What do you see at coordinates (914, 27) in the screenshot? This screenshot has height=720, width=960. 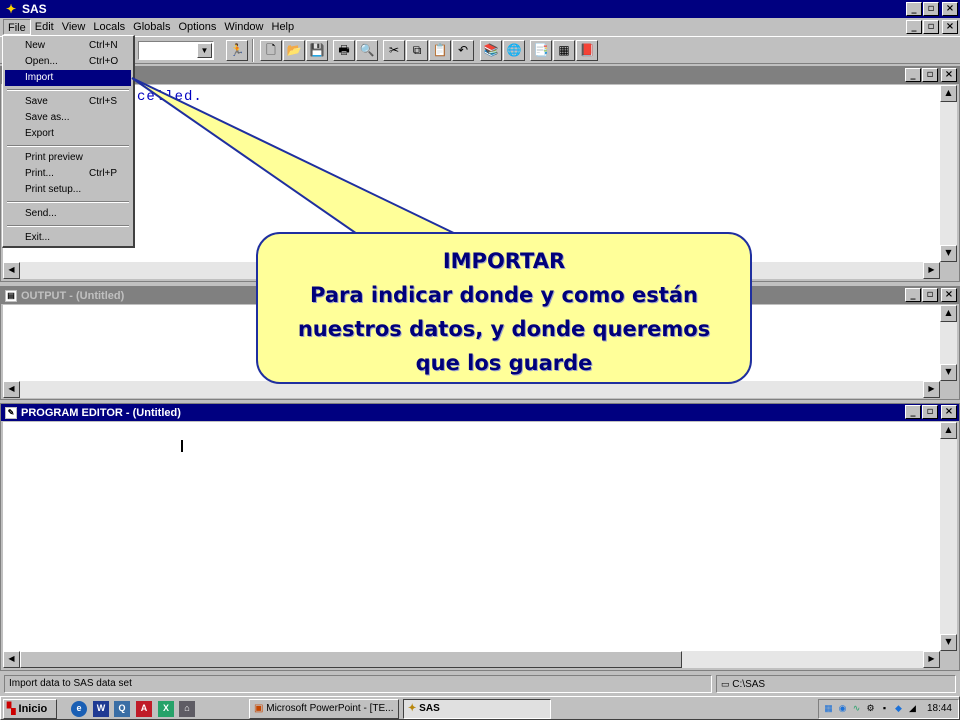 I see `mdi-minimize-button: _` at bounding box center [914, 27].